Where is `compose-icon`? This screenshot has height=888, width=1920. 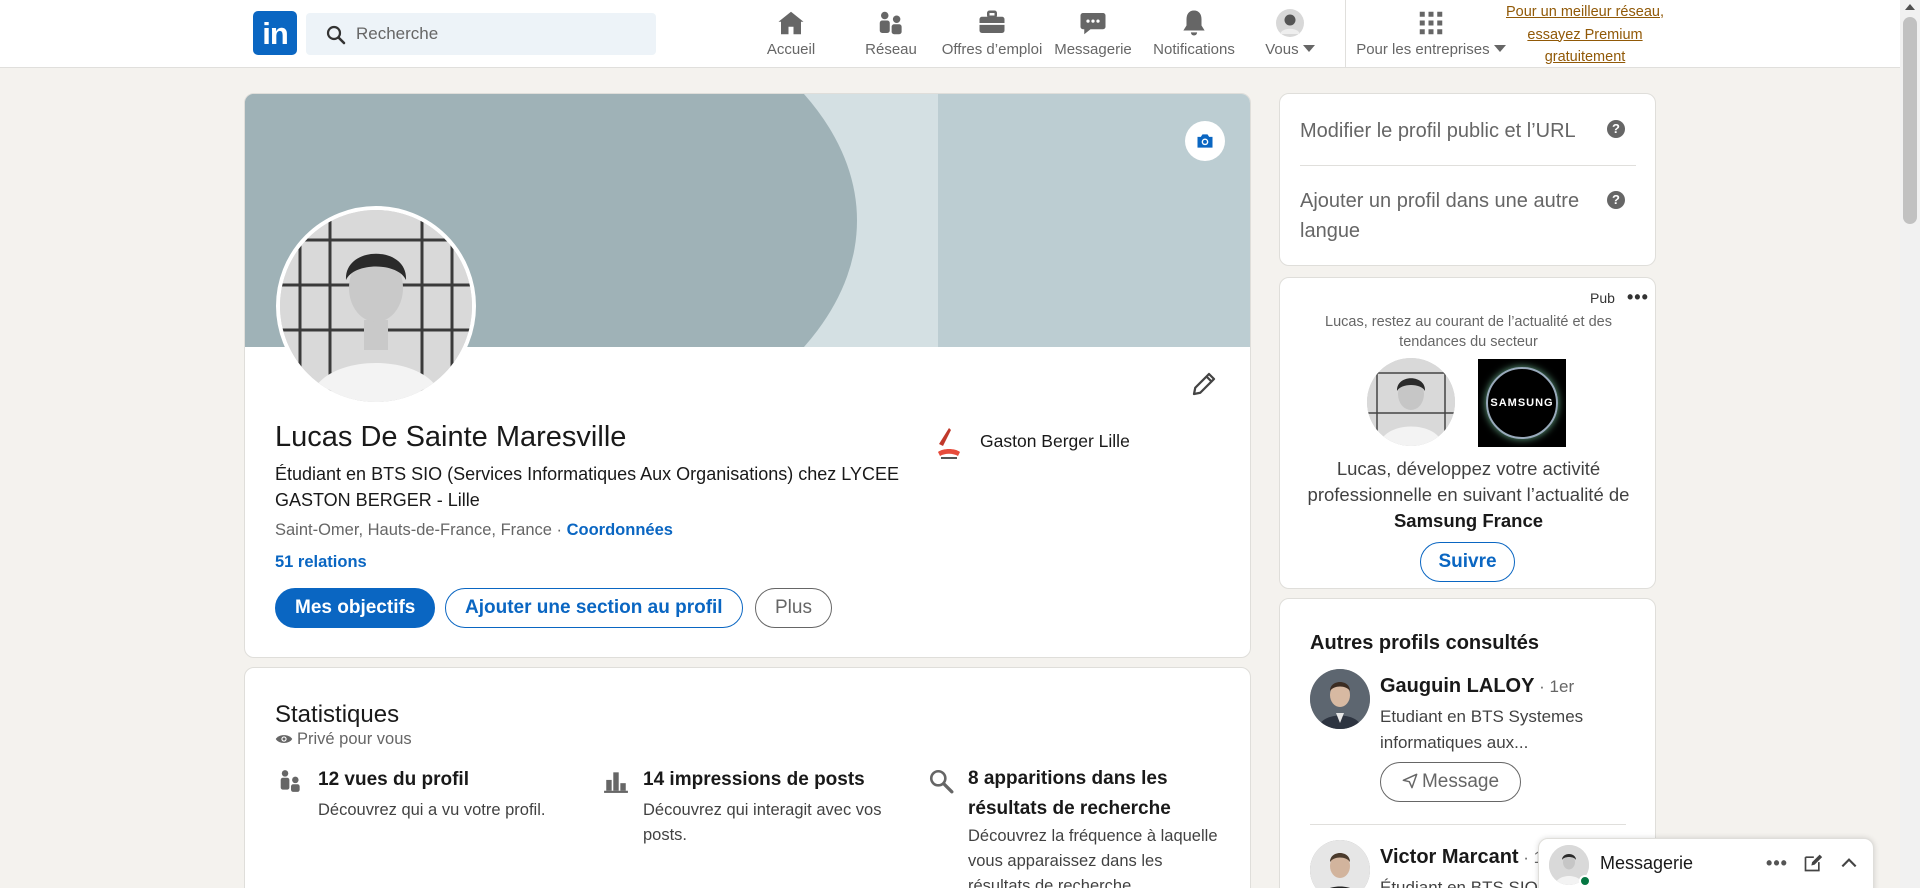 compose-icon is located at coordinates (1813, 865).